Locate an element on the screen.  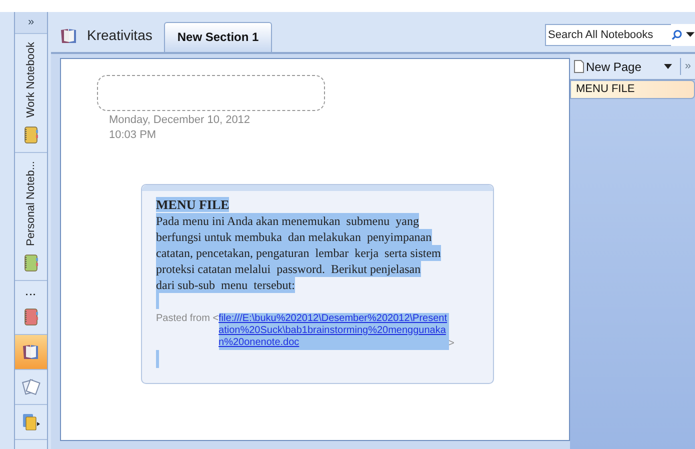
note-heading: MENU FILE is located at coordinates (193, 204).